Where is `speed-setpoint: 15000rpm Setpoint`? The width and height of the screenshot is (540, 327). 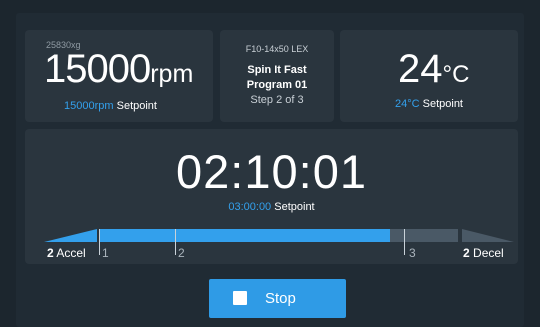
speed-setpoint: 15000rpm Setpoint is located at coordinates (110, 106).